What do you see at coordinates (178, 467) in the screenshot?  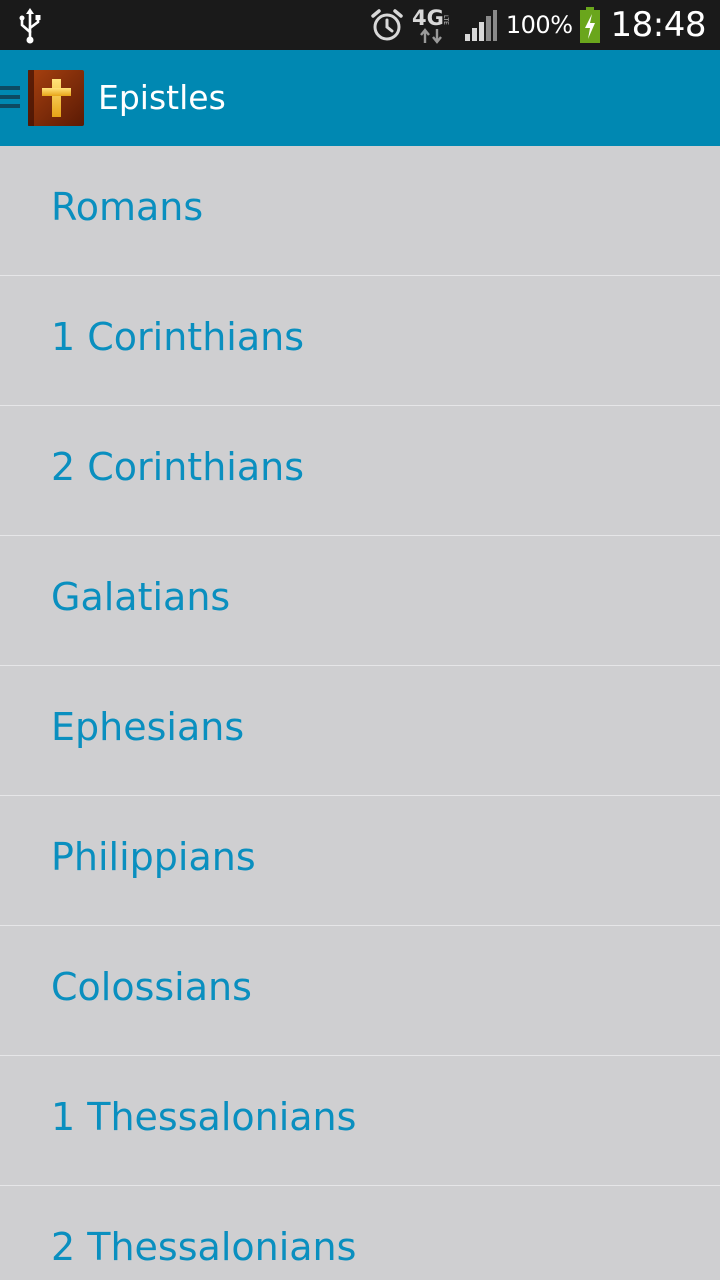 I see `list-item-label: 2 Corinthians` at bounding box center [178, 467].